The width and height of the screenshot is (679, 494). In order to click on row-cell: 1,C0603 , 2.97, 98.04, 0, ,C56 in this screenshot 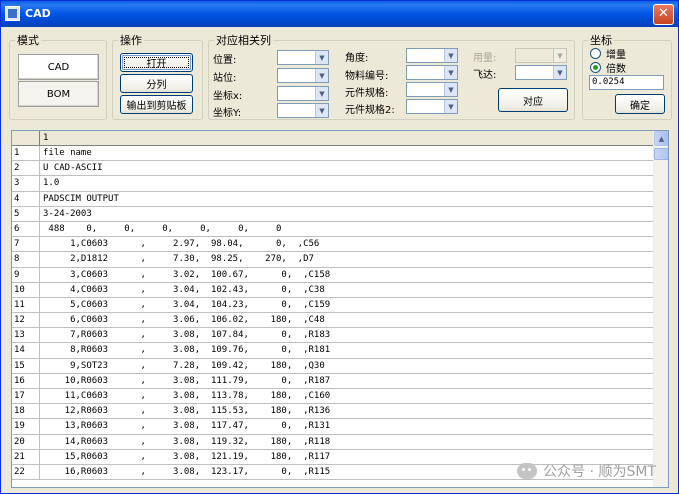, I will do `click(179, 244)`.